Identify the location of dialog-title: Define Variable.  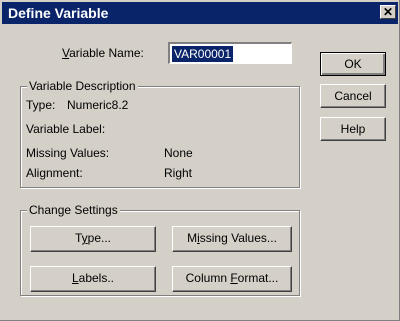
(58, 13).